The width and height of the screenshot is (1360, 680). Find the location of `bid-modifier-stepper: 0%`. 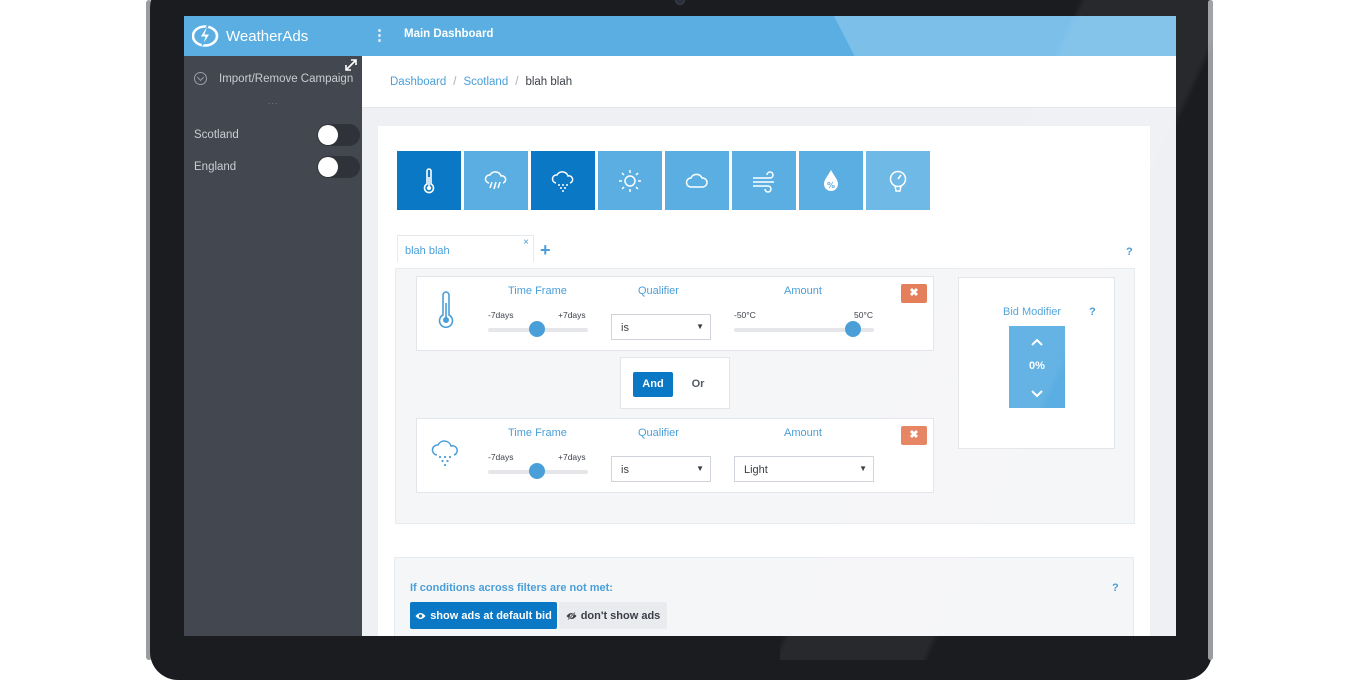

bid-modifier-stepper: 0% is located at coordinates (1037, 367).